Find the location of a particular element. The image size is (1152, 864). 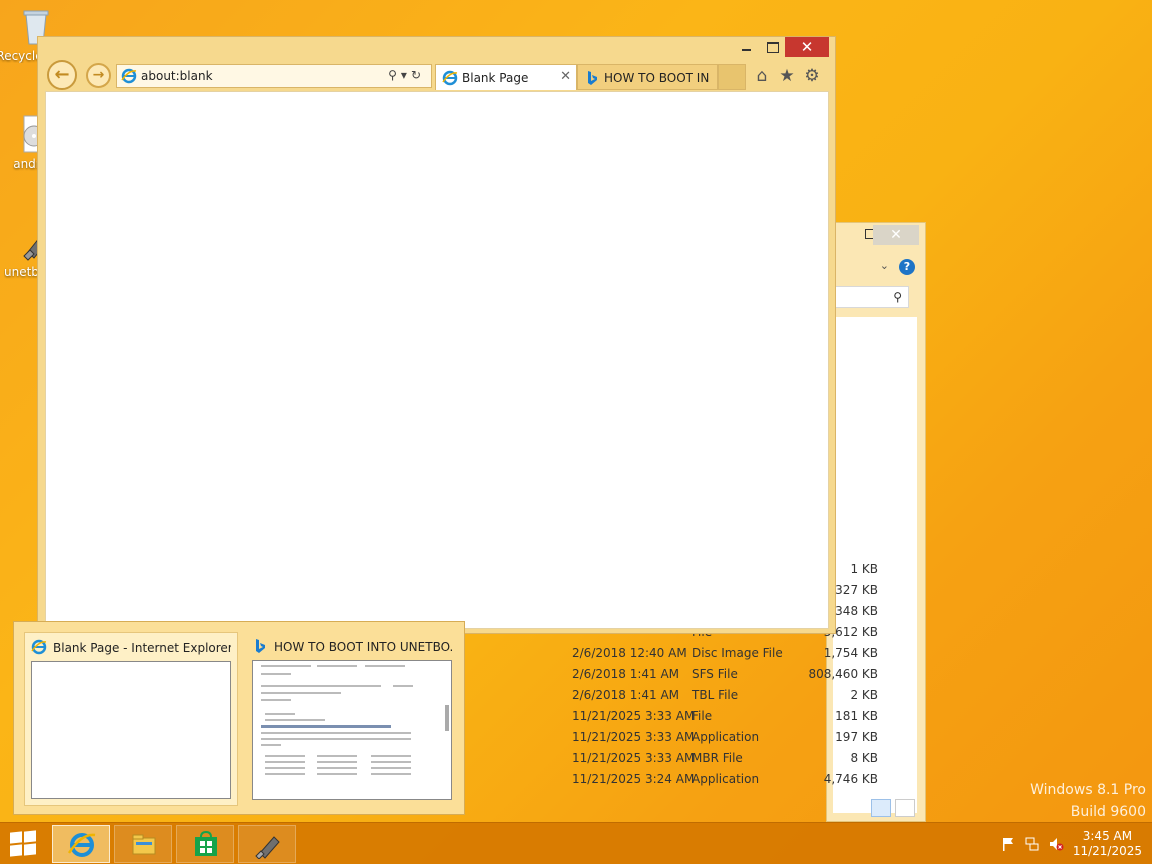

system-tray: 3:45 AM 11/21/2025 is located at coordinates (1072, 843).